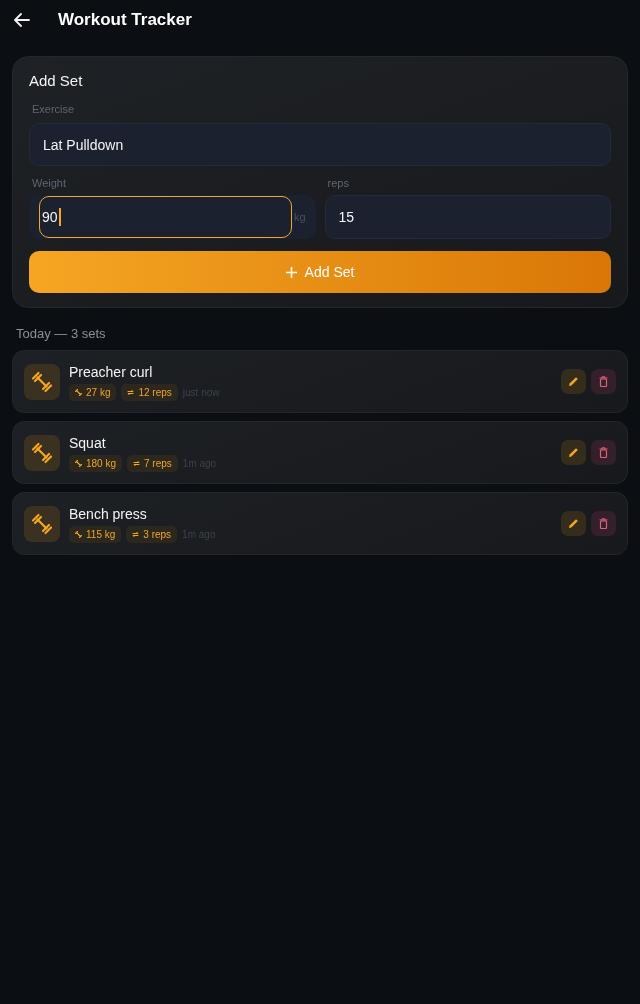  What do you see at coordinates (98, 392) in the screenshot?
I see `weight-value: 27 kg` at bounding box center [98, 392].